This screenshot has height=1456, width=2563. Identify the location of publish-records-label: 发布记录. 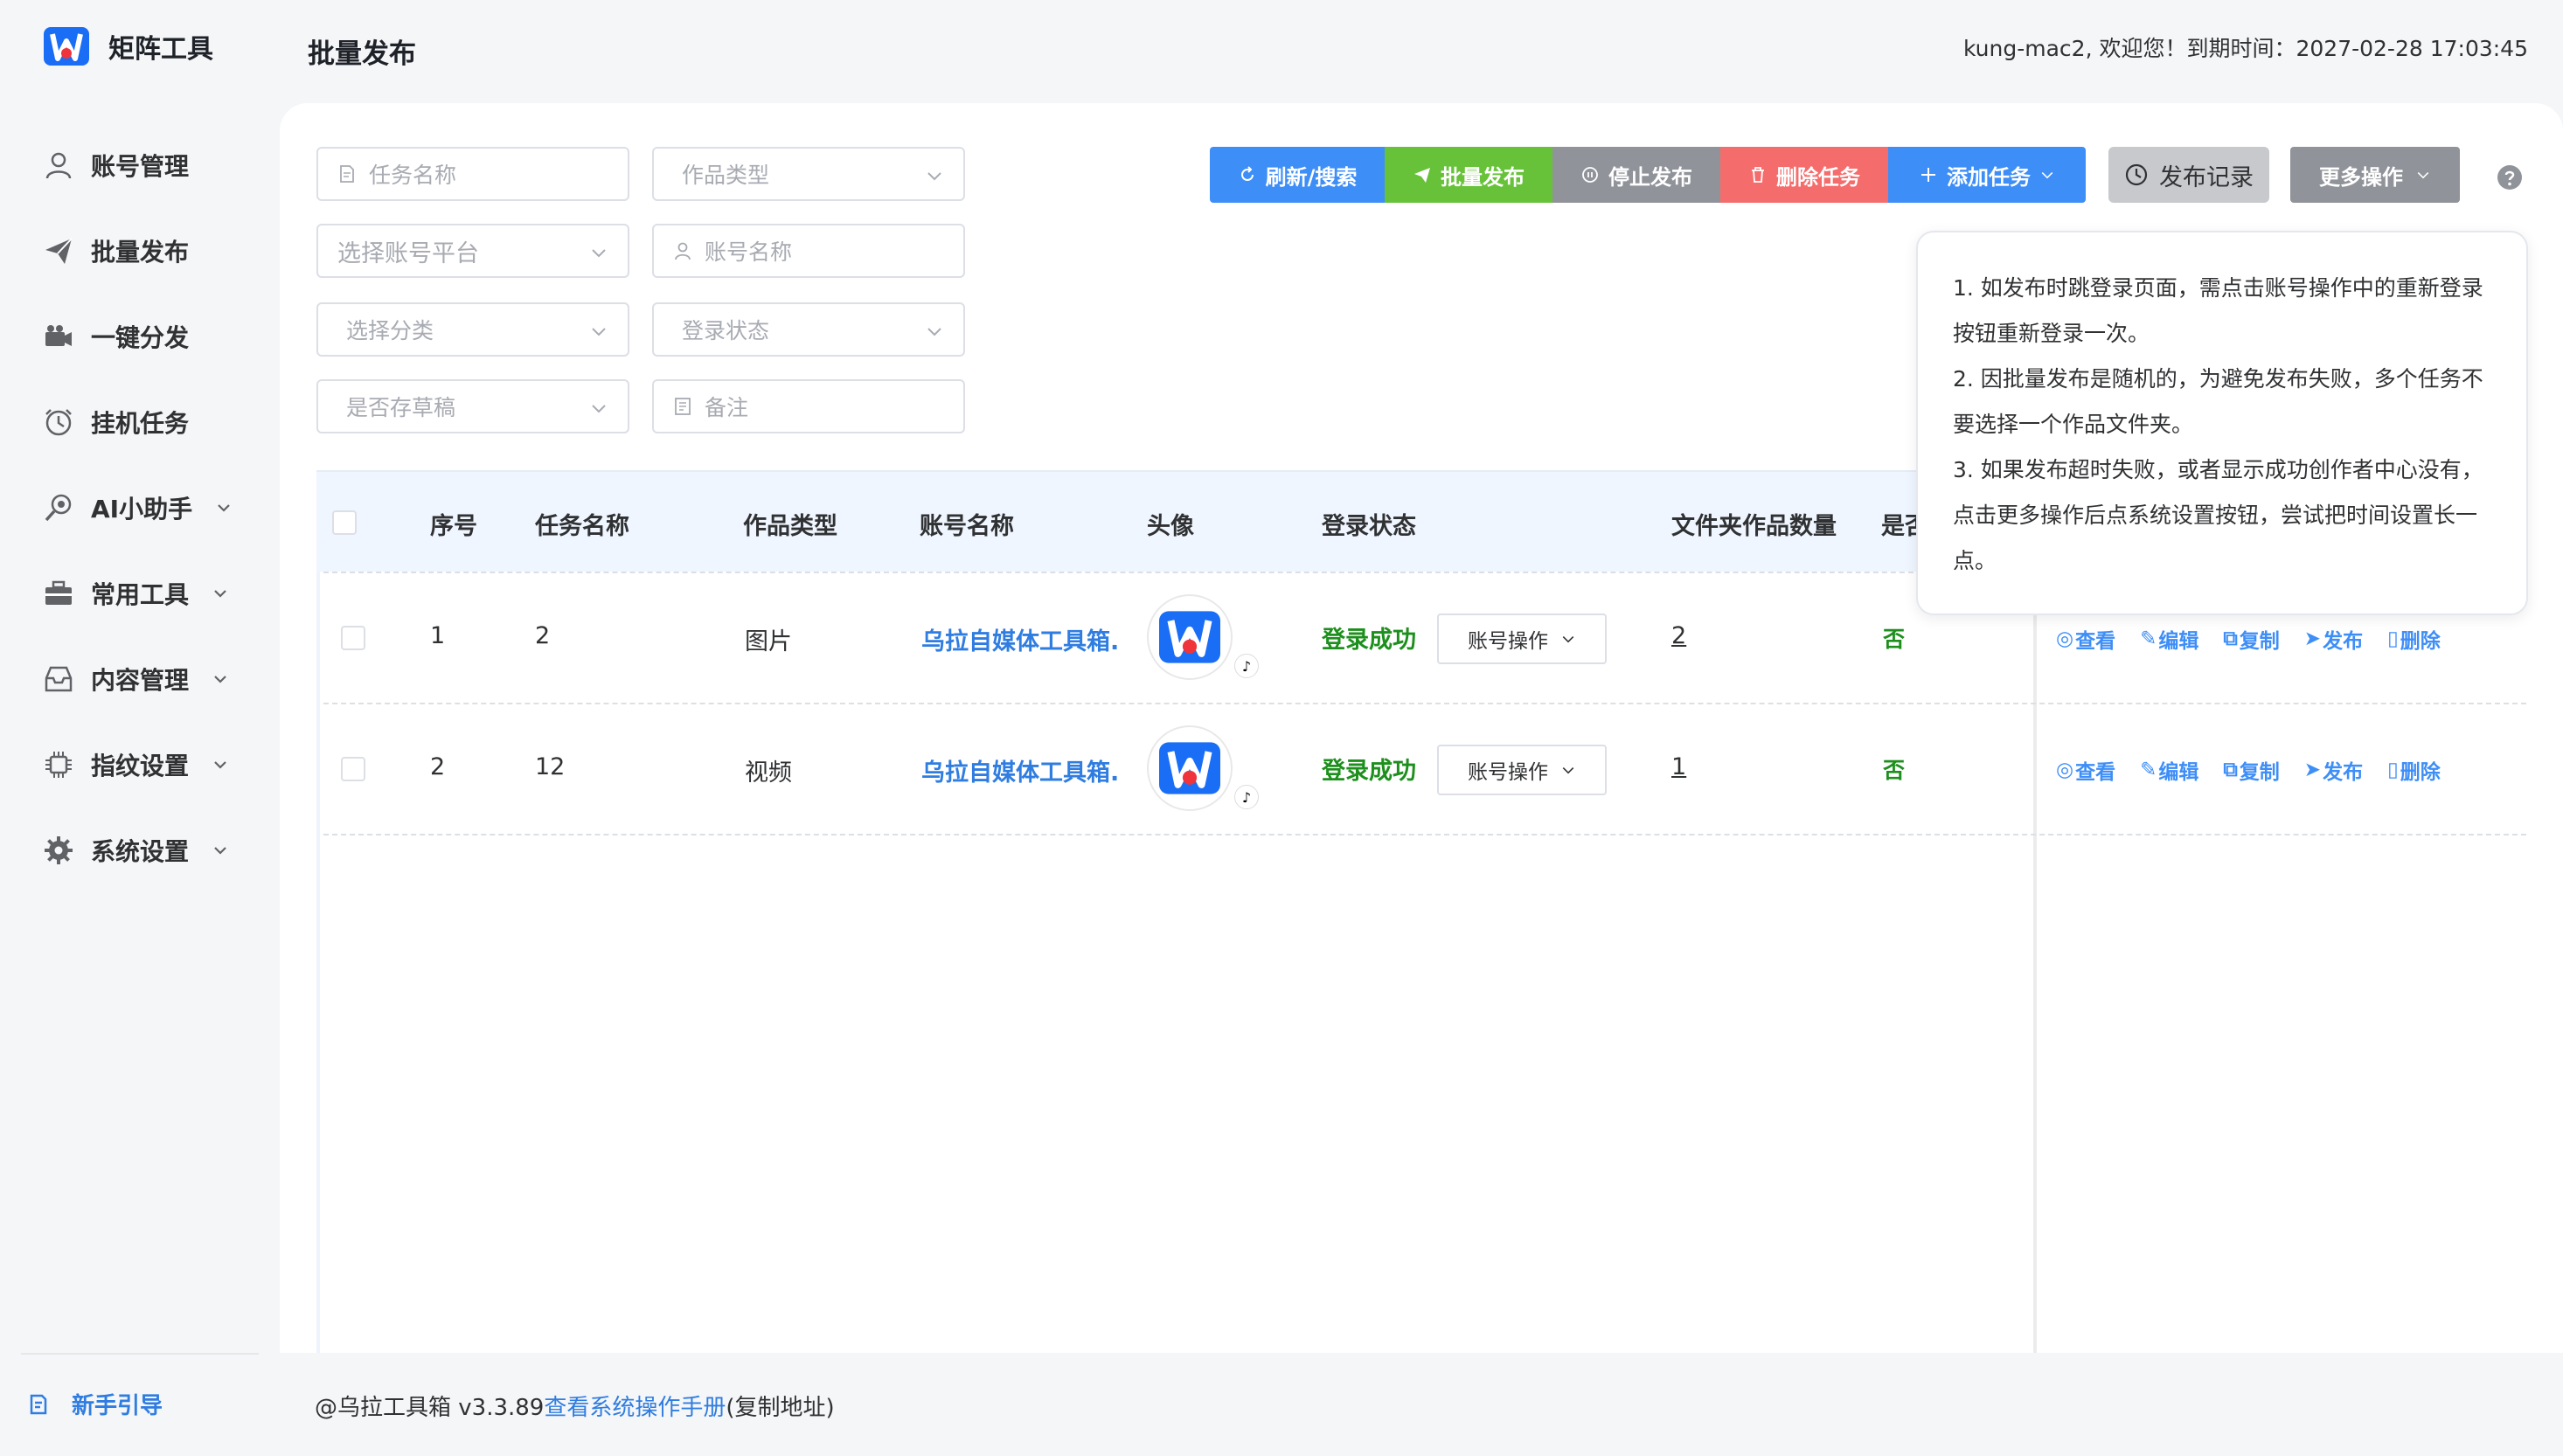
(2206, 177).